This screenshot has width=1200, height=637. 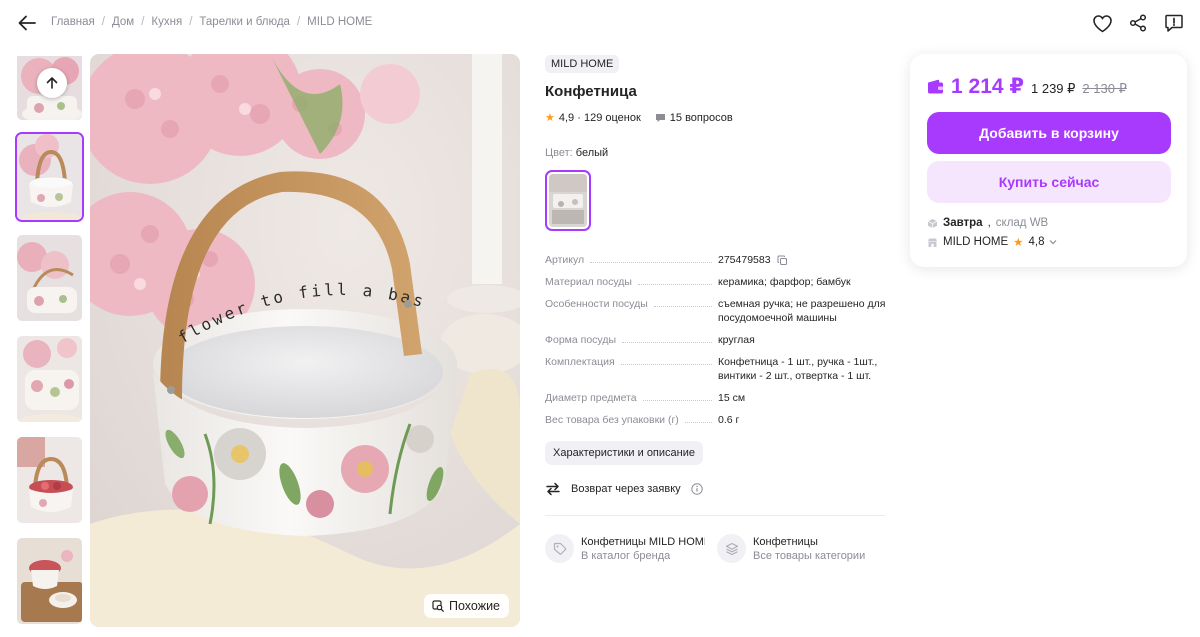 What do you see at coordinates (1049, 242) in the screenshot?
I see `seller-link: MILD HOME ★ 4,8` at bounding box center [1049, 242].